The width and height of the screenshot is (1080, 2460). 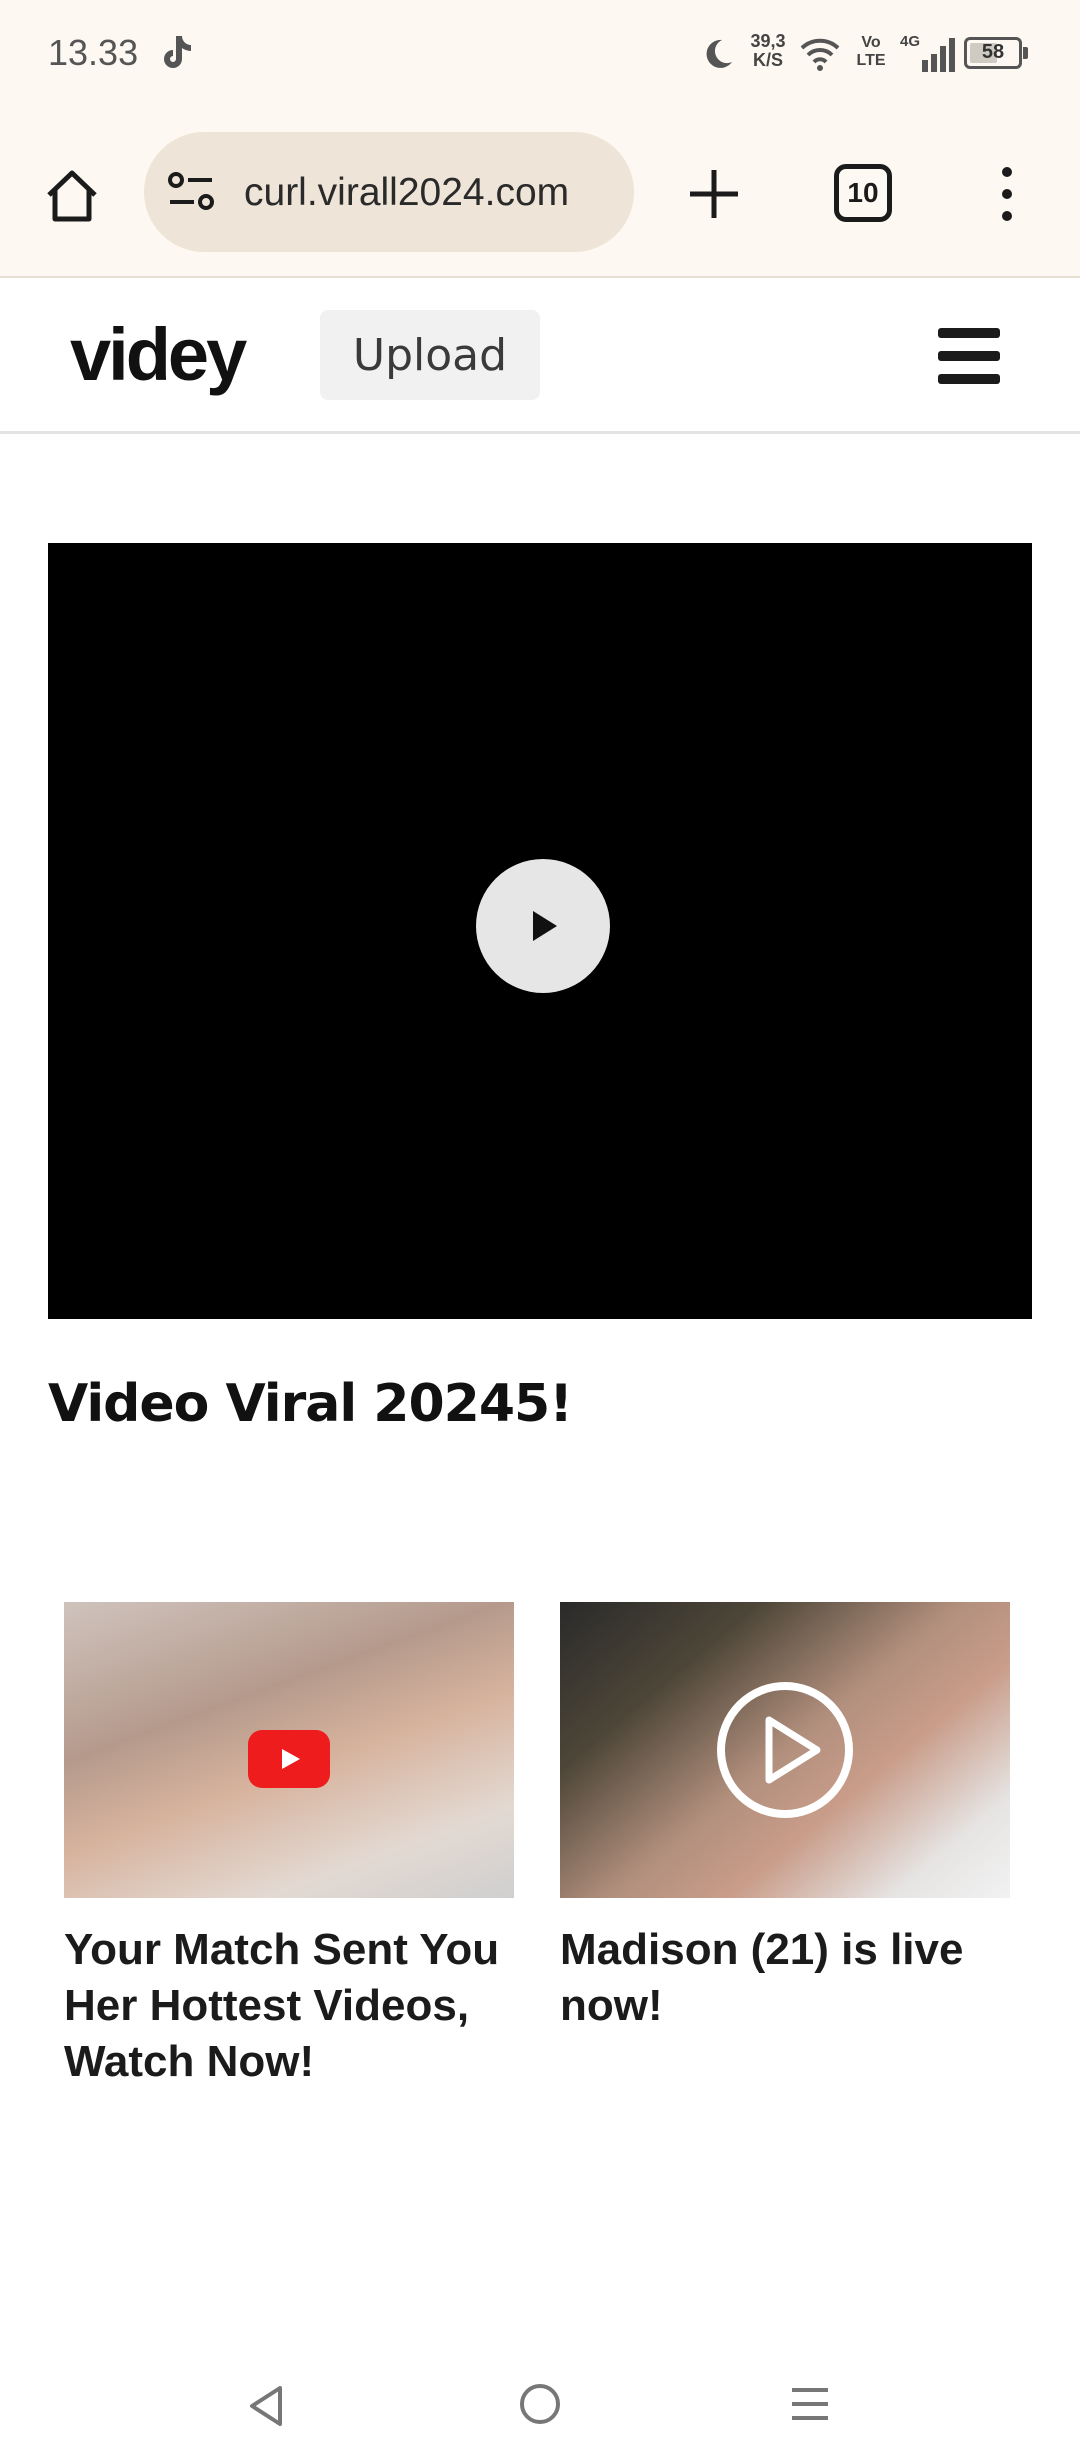 I want to click on battery-tip, so click(x=1025, y=53).